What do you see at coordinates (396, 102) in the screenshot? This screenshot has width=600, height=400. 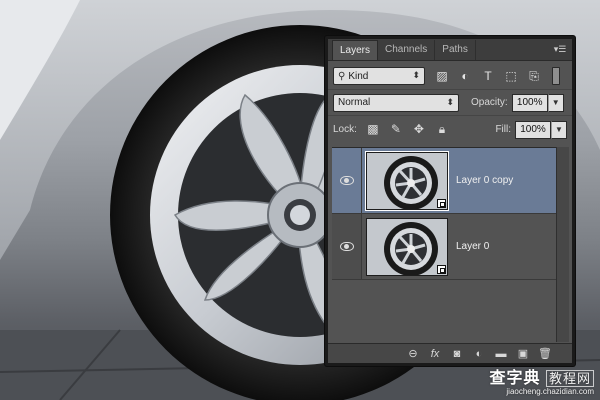 I see `blend-mode-select: Normal ⬍` at bounding box center [396, 102].